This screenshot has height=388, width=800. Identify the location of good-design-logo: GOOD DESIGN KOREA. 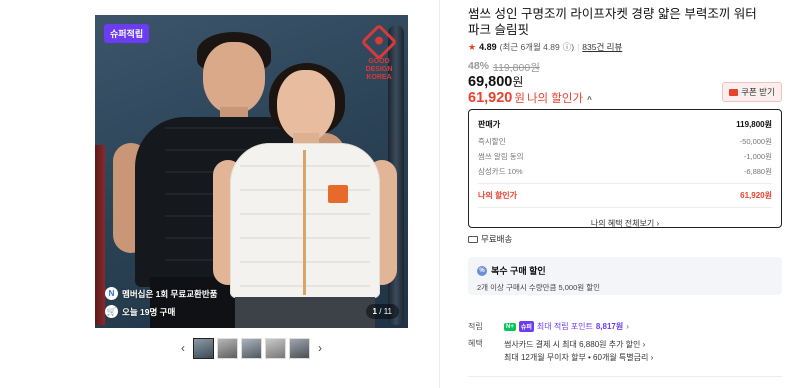
(379, 52).